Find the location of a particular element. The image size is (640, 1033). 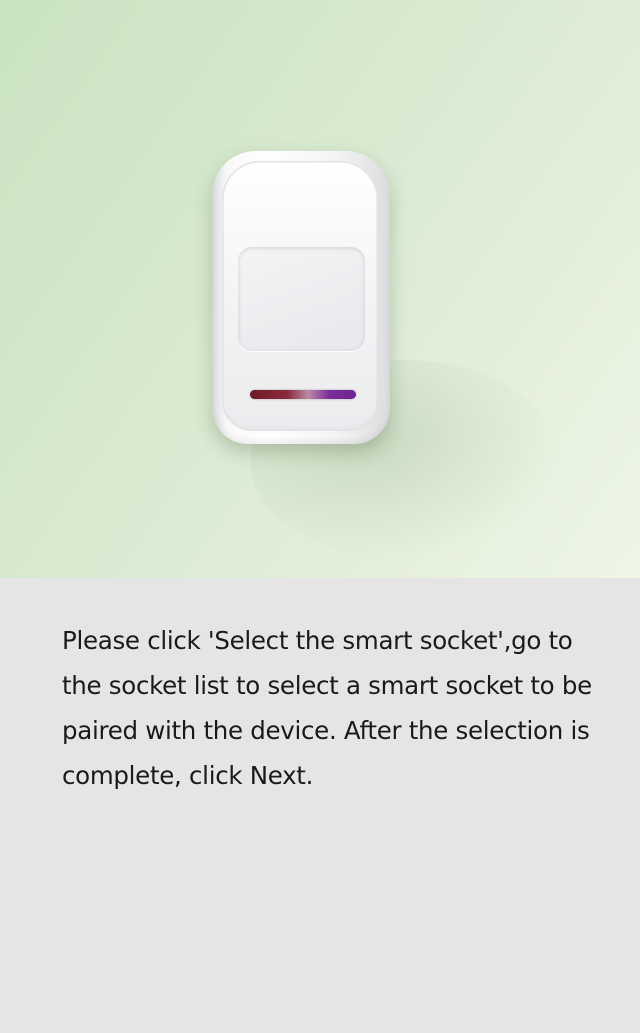

motion-sensor-icon is located at coordinates (301, 297).